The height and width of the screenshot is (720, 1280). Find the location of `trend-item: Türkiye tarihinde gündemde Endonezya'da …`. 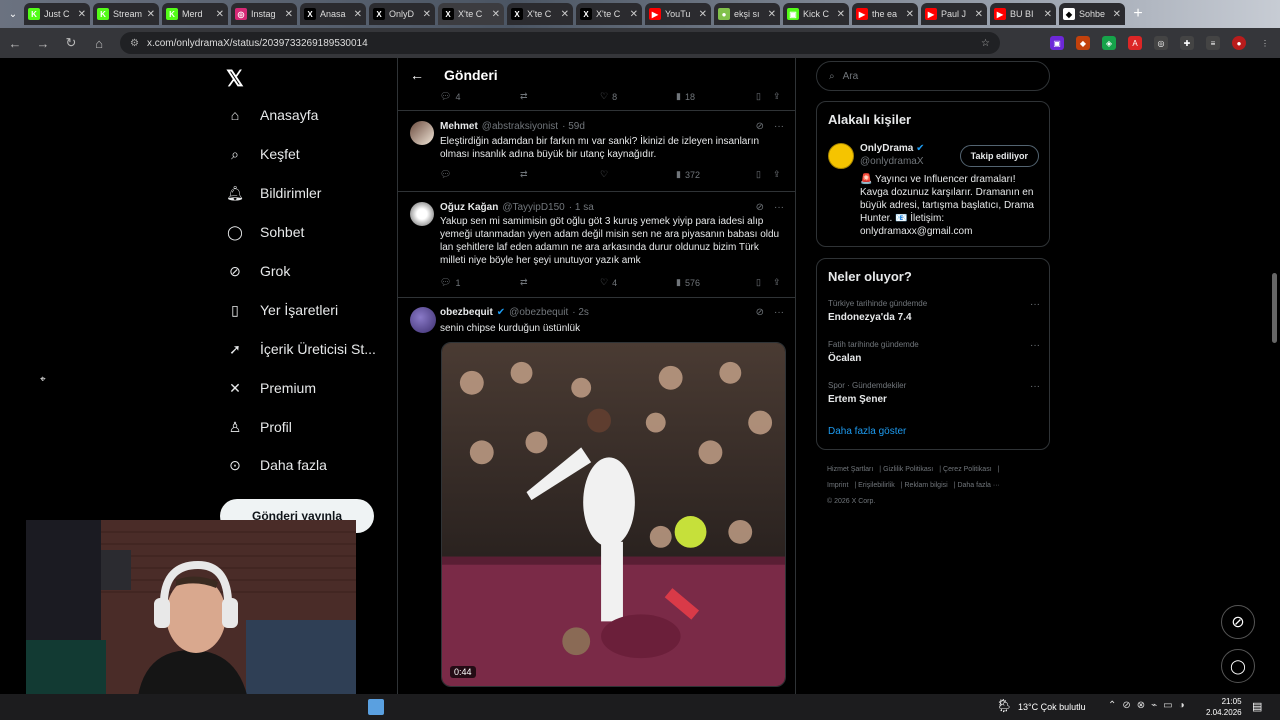

trend-item: Türkiye tarihinde gündemde Endonezya'da … is located at coordinates (934, 311).